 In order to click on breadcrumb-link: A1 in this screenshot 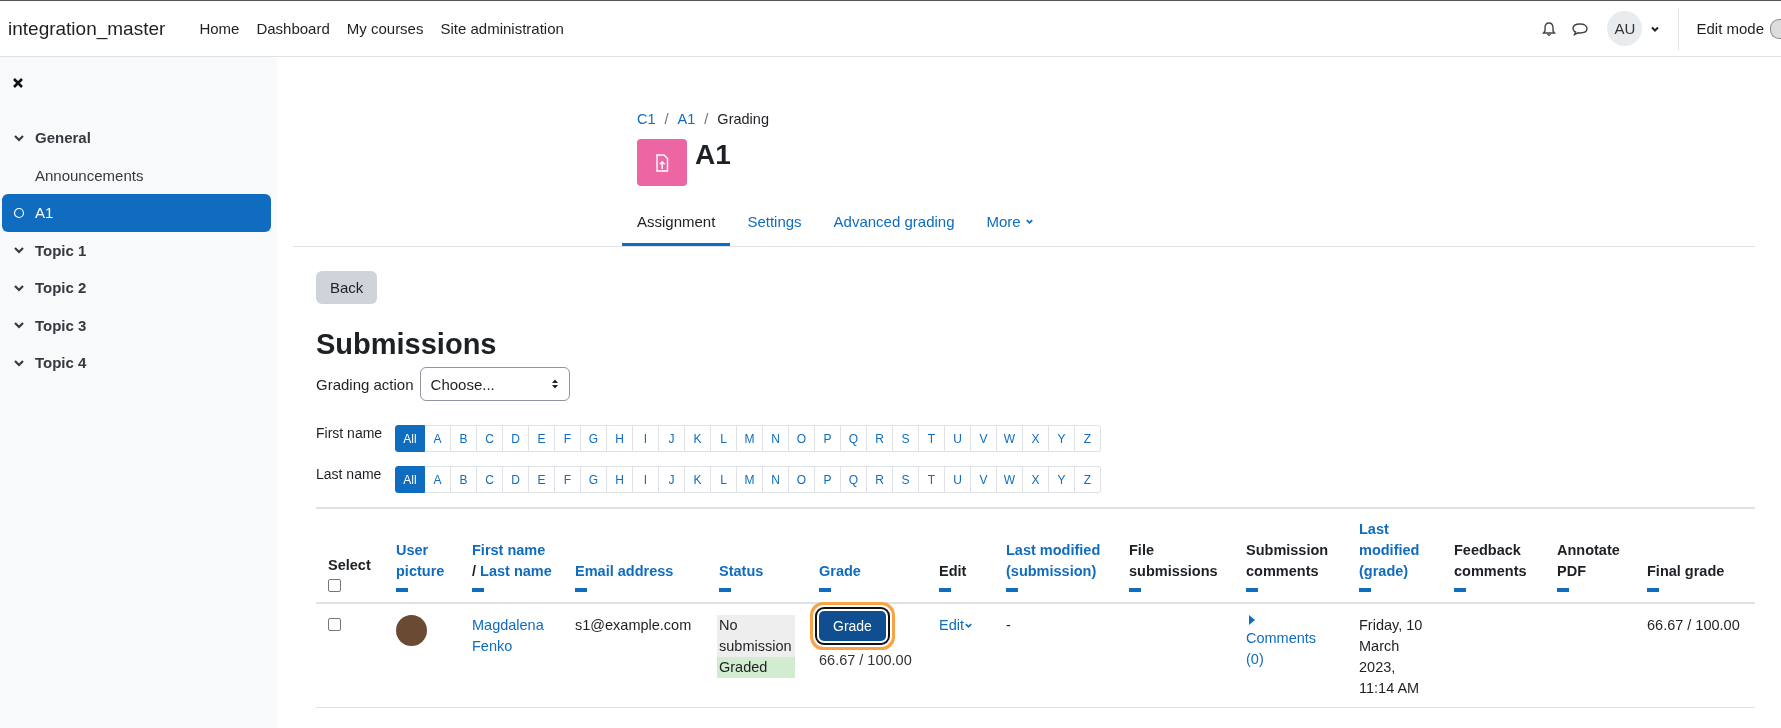, I will do `click(686, 119)`.